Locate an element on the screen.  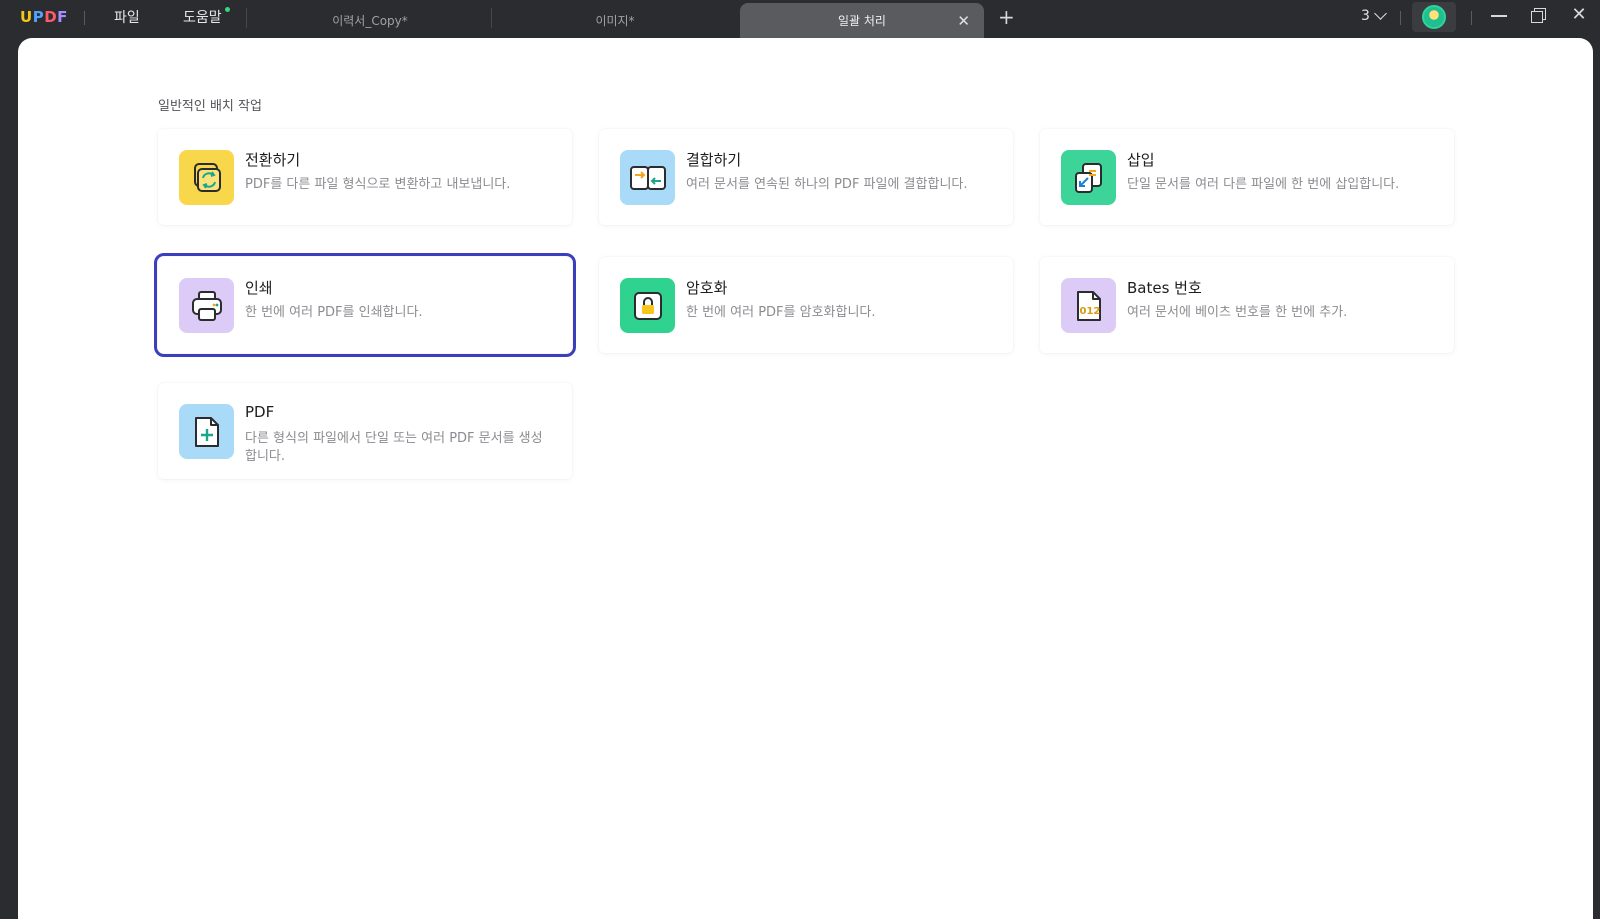
card-description: 여러 문서를 연속된 하나의 PDF 파일에 결합합니다. is located at coordinates (827, 184).